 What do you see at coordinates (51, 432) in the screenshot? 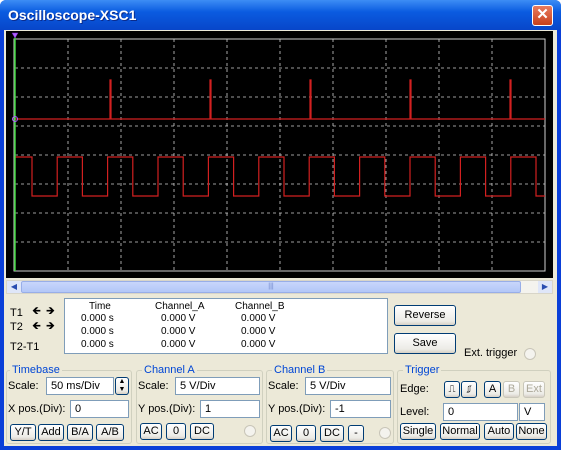
I see `mode-add-button: Add` at bounding box center [51, 432].